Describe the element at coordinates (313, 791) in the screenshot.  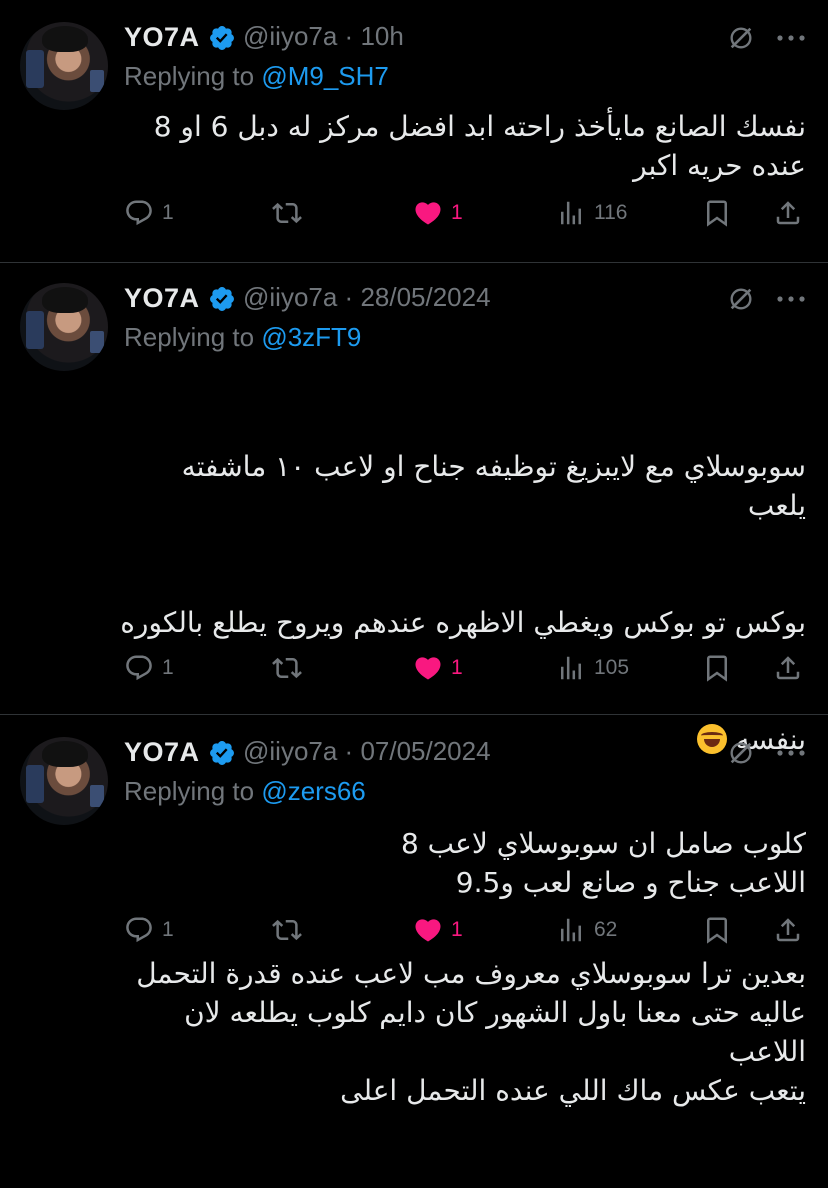
I see `mention-link: @zers66` at that location.